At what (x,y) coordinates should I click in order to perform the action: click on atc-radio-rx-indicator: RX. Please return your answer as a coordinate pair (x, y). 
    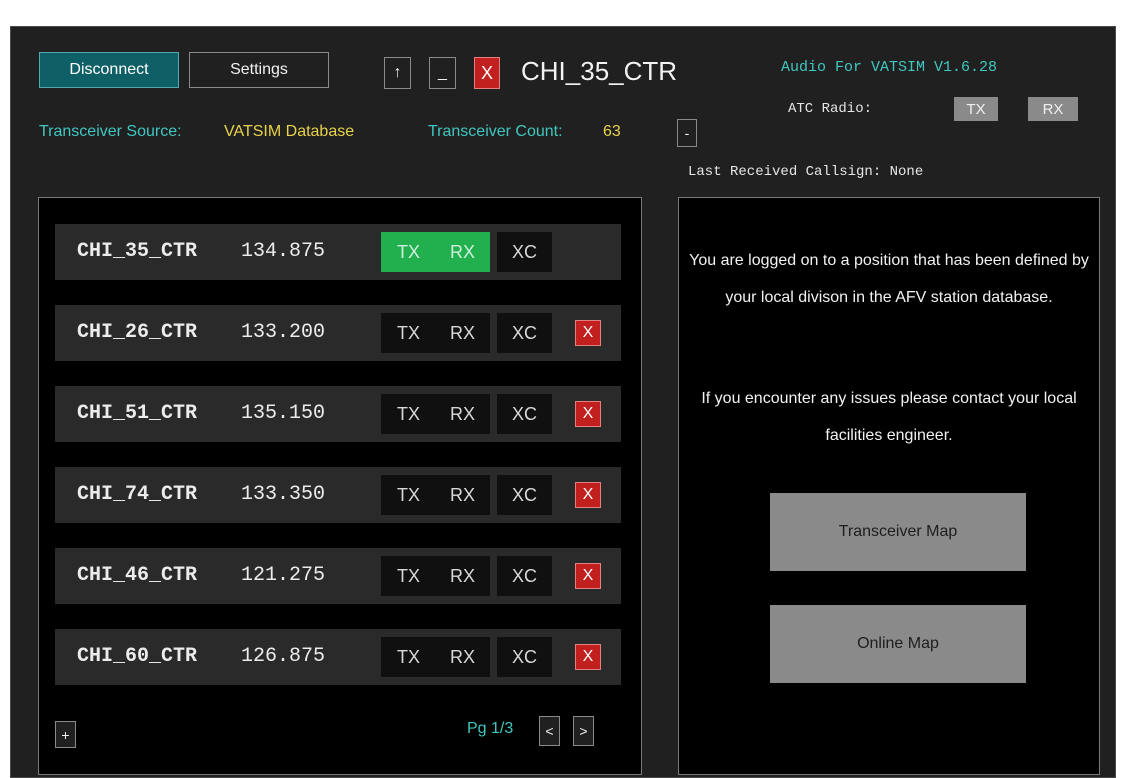
    Looking at the image, I should click on (1053, 109).